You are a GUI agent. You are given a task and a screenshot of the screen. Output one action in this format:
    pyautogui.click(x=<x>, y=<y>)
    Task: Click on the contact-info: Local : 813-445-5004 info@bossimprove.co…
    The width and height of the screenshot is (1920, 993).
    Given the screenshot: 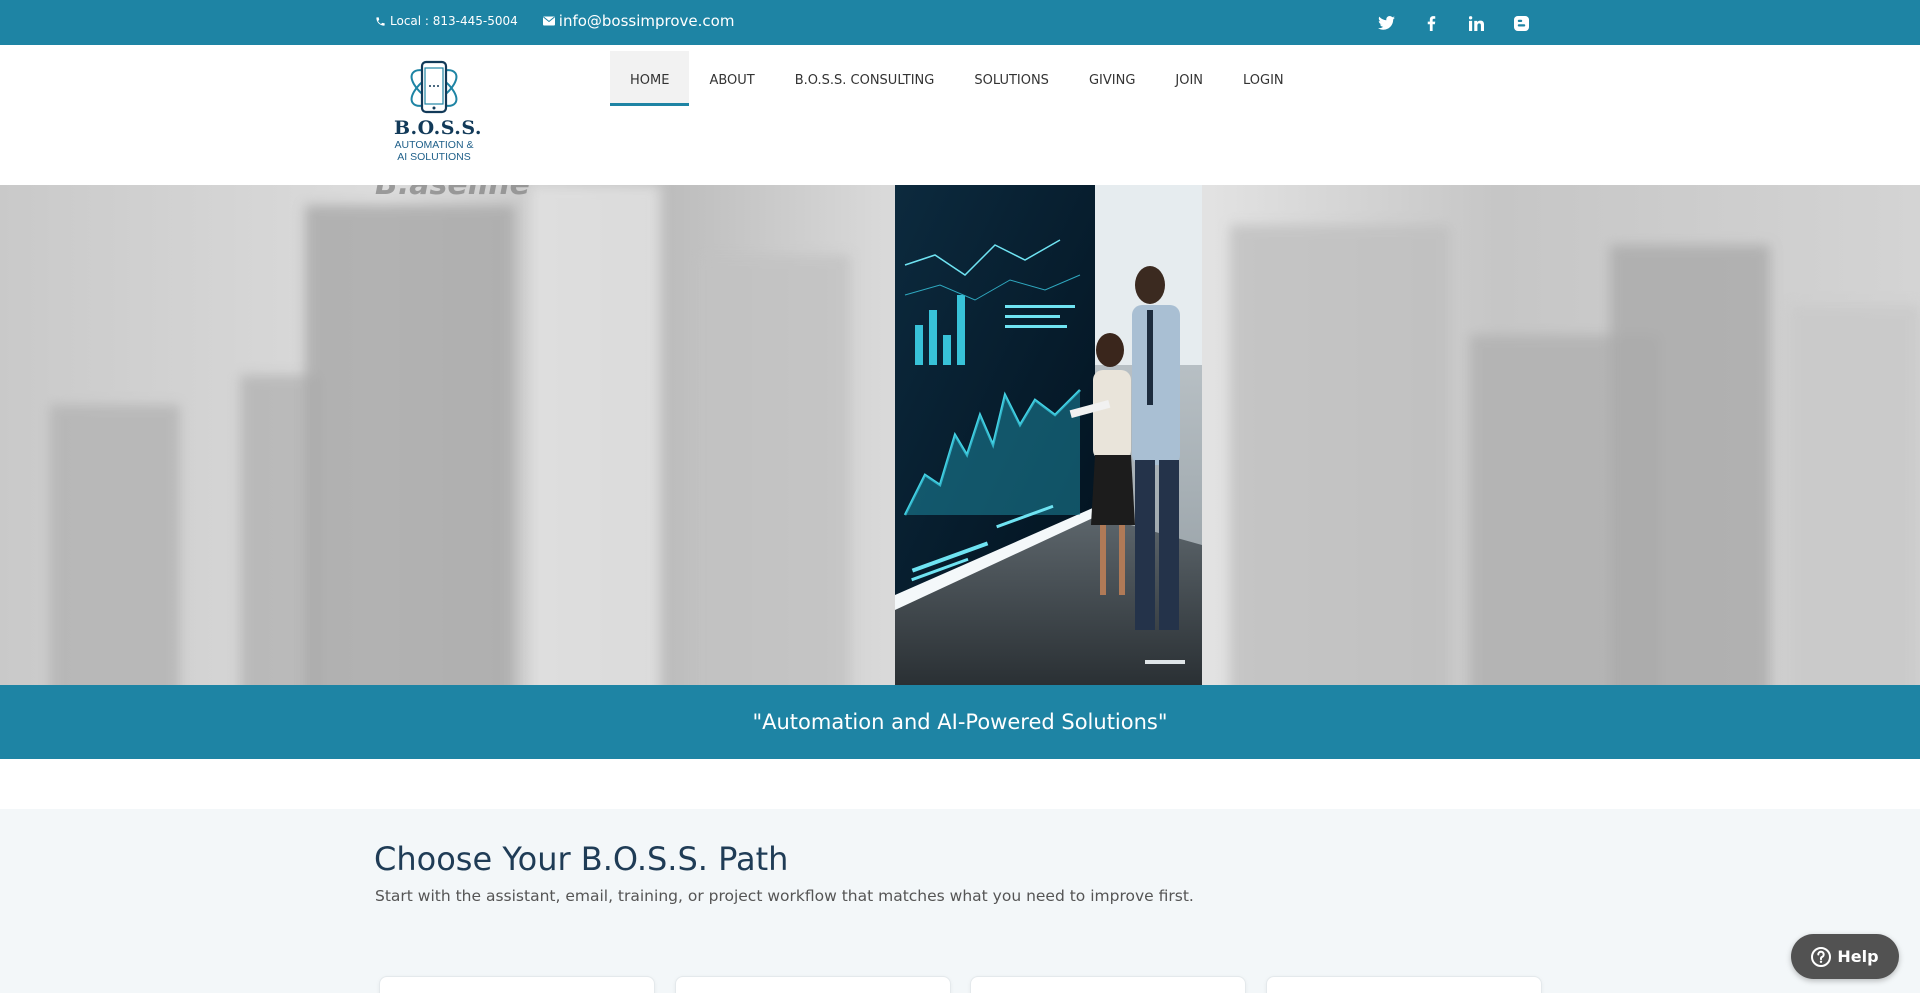 What is the action you would take?
    pyautogui.click(x=567, y=21)
    